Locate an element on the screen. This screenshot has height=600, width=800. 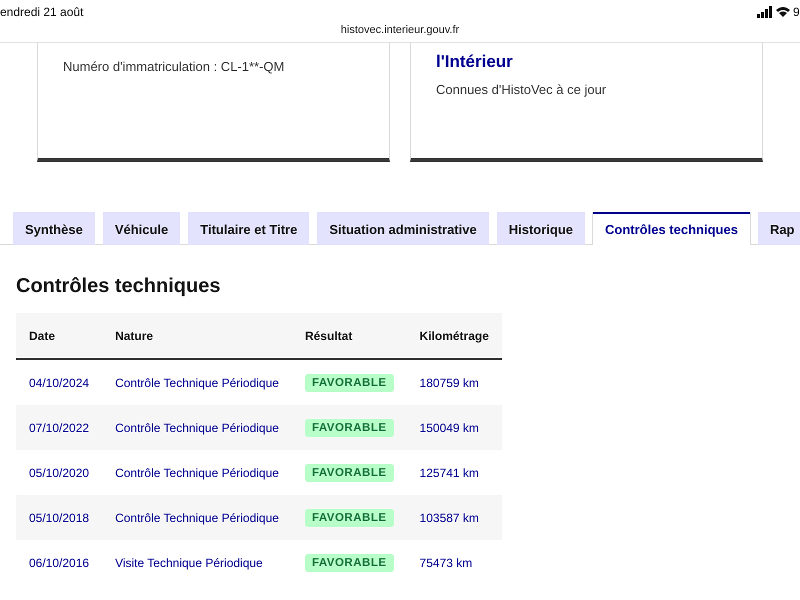
date-cell: 07/10/2022 is located at coordinates (59, 427).